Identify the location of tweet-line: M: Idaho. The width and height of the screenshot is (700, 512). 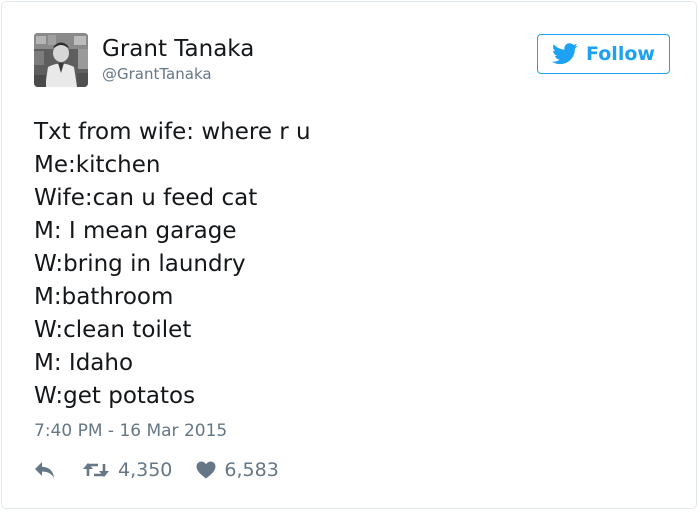
(84, 363).